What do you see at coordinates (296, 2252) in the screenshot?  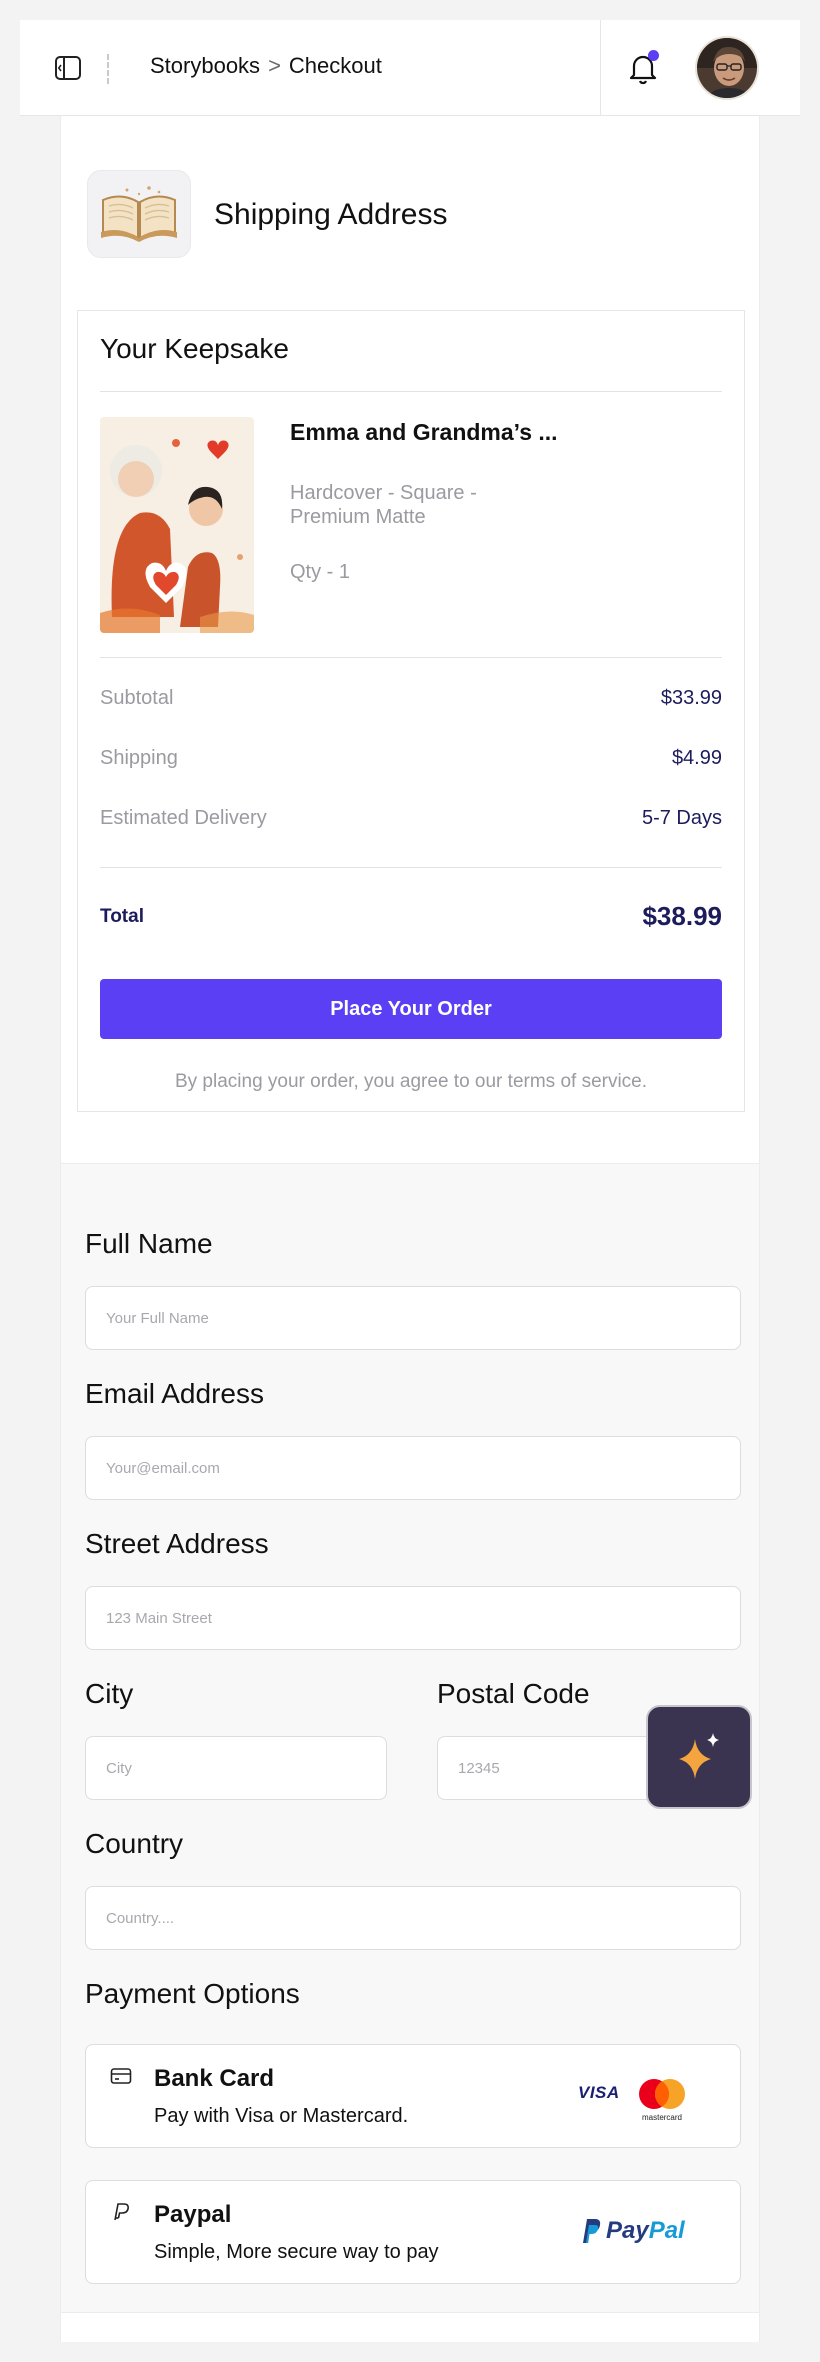 I see `payment-option-description: Simple, More secure way to pay` at bounding box center [296, 2252].